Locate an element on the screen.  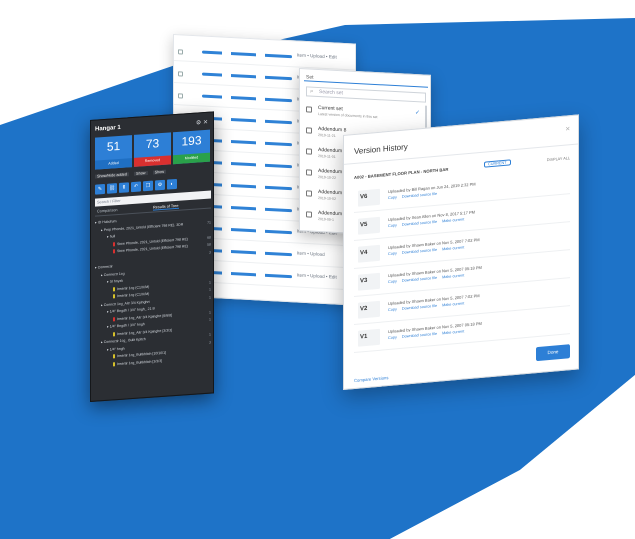
version-label: V4 is located at coordinates (364, 253).